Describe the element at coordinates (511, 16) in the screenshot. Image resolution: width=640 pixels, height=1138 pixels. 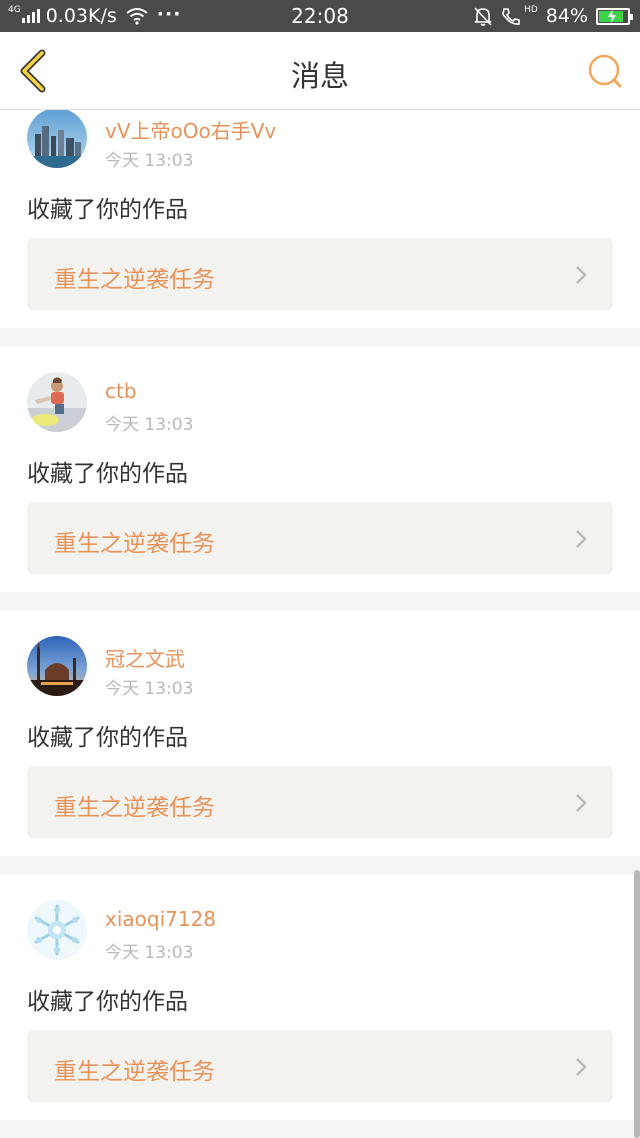
I see `phone-icon` at that location.